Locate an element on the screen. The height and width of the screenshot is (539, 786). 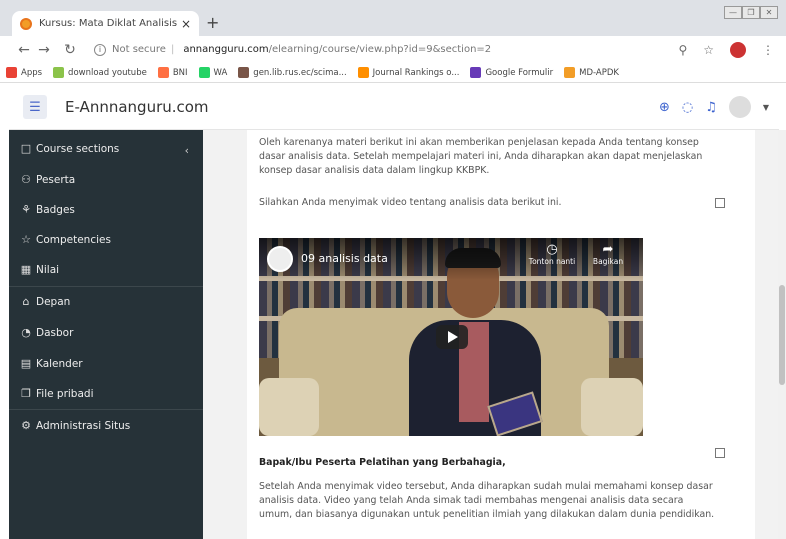
sidebar-item-competencies: ☆ Competencies is located at coordinates (65, 239).